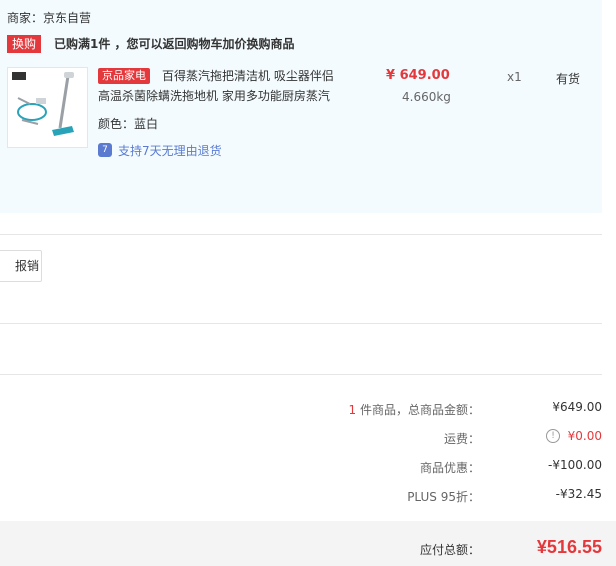 Image resolution: width=616 pixels, height=566 pixels. Describe the element at coordinates (514, 77) in the screenshot. I see `product-quantity: x1` at that location.